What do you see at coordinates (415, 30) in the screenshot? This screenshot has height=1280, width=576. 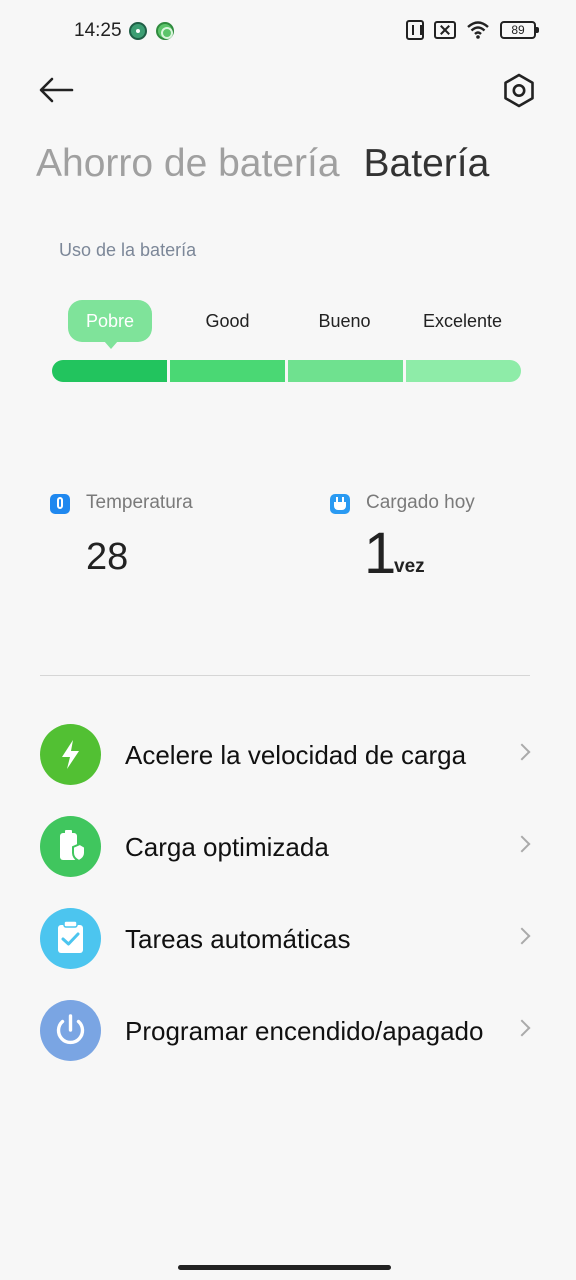 I see `nfc-icon` at bounding box center [415, 30].